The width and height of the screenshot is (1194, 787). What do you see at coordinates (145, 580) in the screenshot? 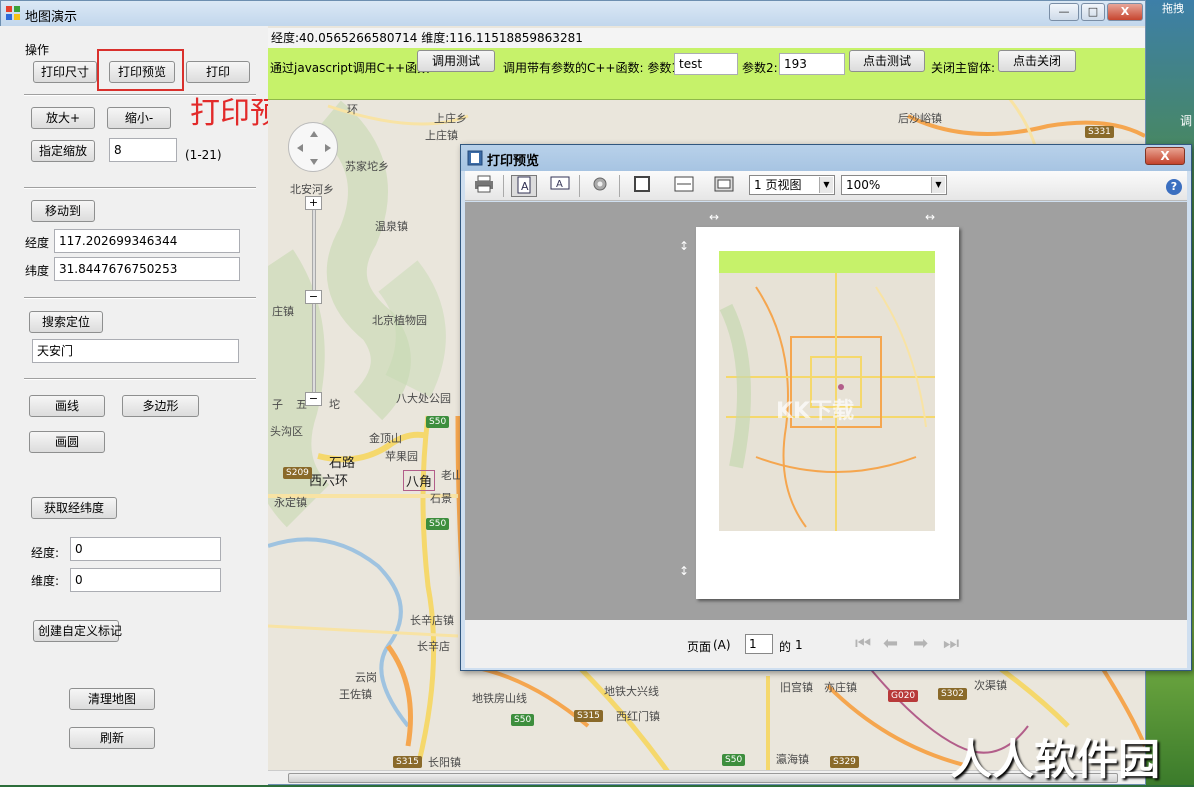
I see `latitude-output: 0` at bounding box center [145, 580].